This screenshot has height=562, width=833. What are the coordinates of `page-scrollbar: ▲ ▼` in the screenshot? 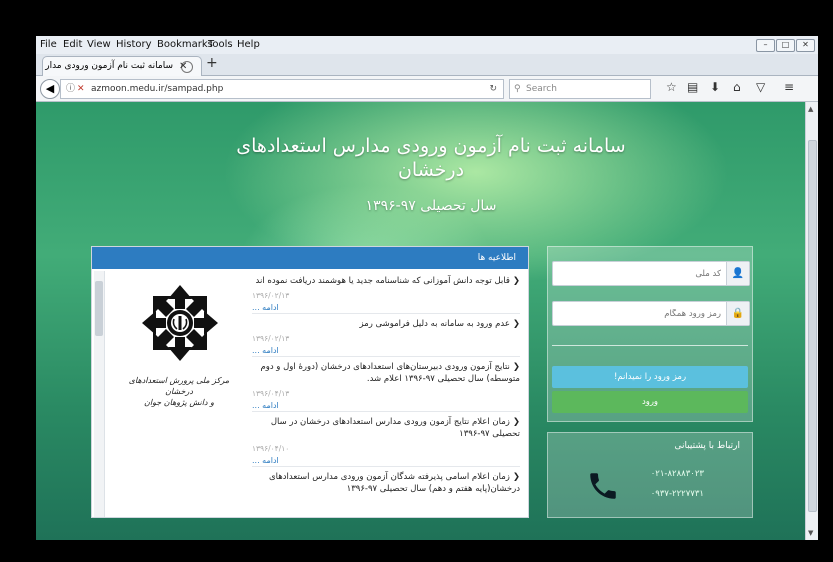 It's located at (811, 321).